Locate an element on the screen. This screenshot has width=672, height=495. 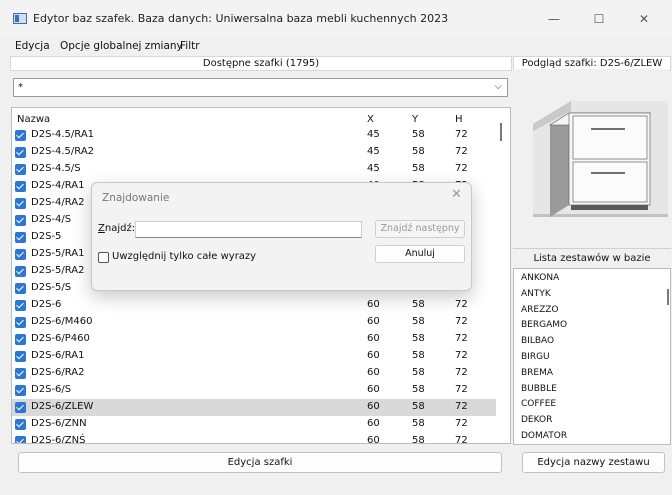
whole-words-label: Uwzględnij tylko całe wyrazy is located at coordinates (184, 256).